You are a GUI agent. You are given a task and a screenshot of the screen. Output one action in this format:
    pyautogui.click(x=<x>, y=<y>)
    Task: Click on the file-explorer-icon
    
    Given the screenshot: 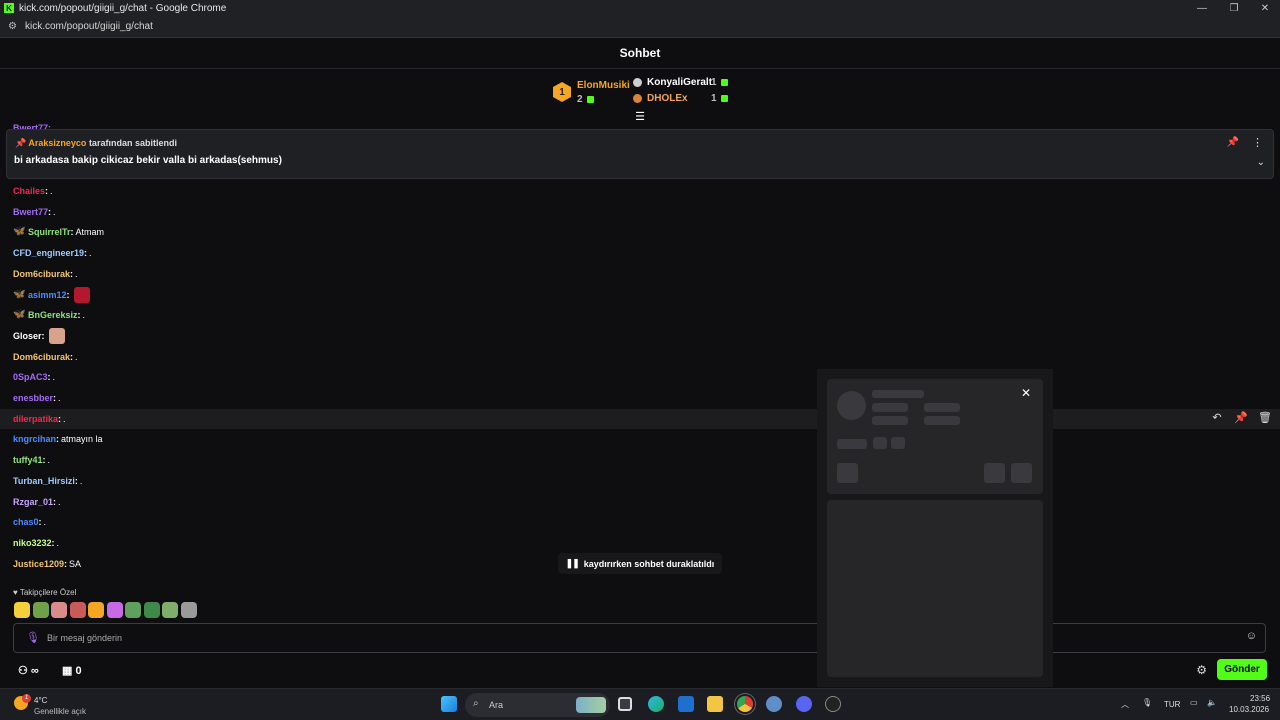 What is the action you would take?
    pyautogui.click(x=715, y=704)
    